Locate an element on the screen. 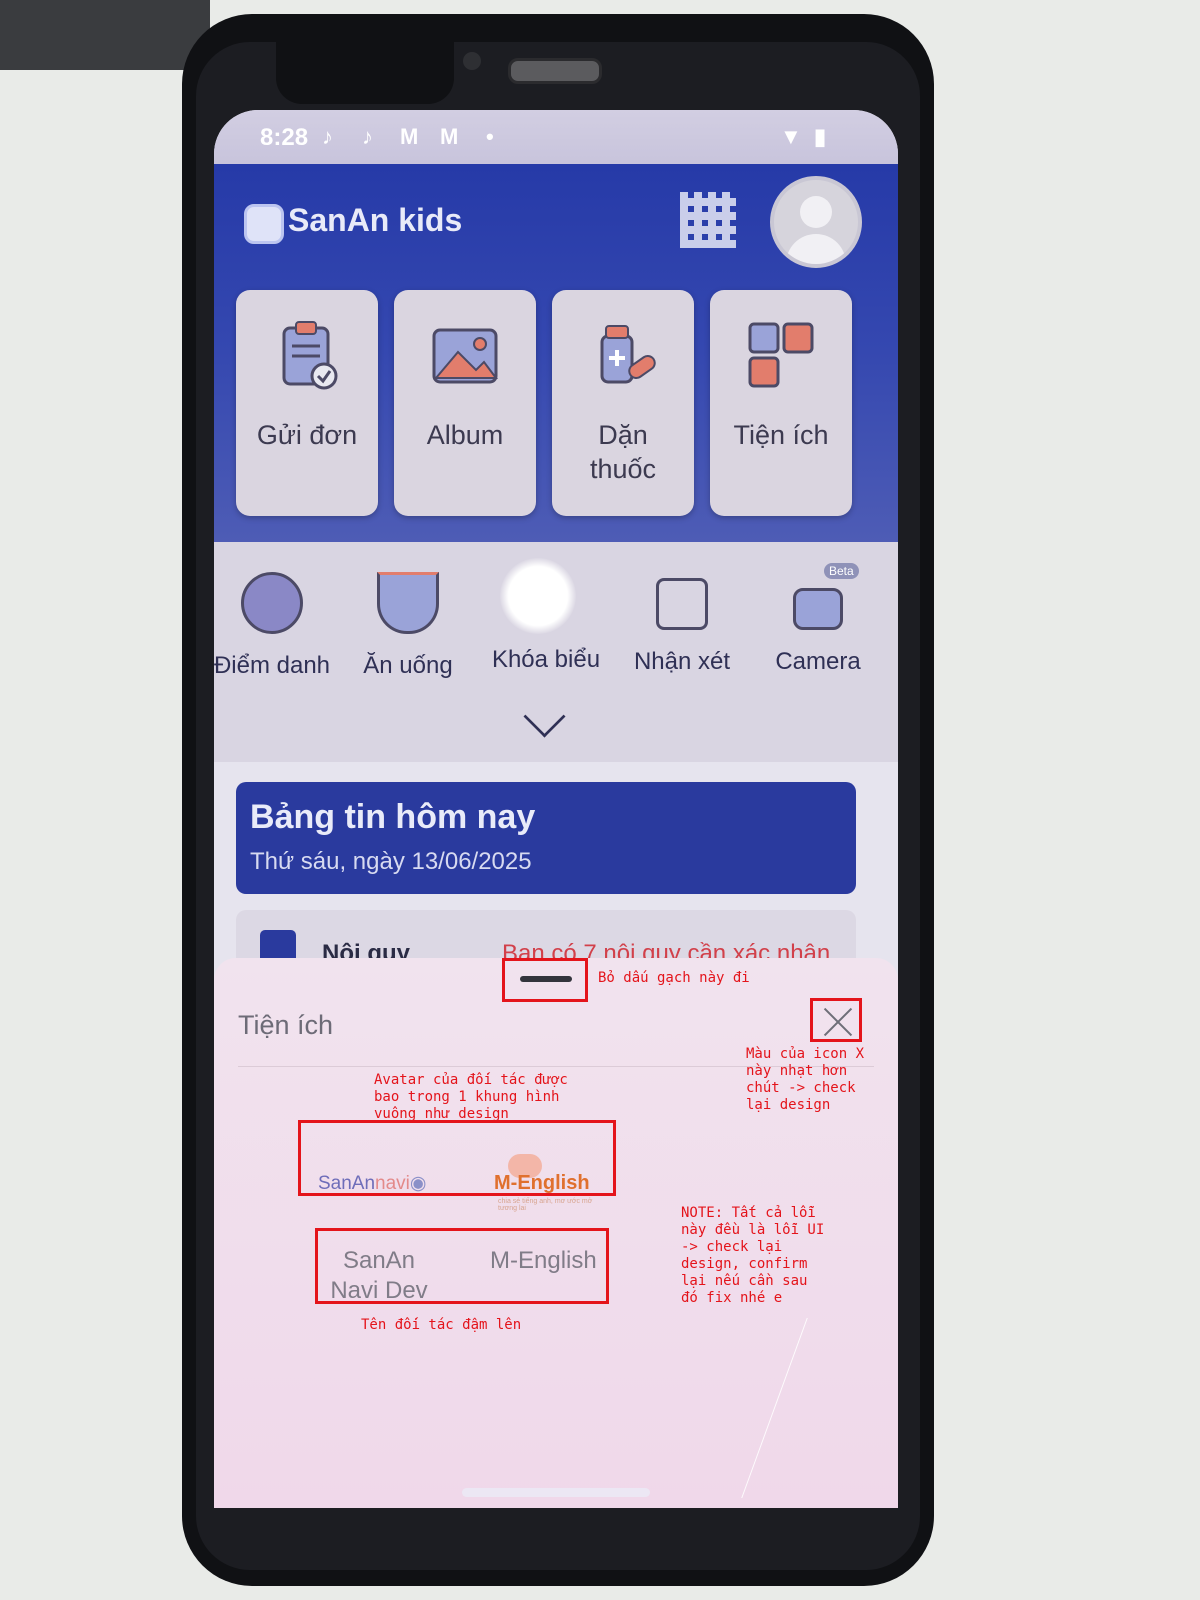 The width and height of the screenshot is (1200, 1600). menu-item-diem-danh: Điểm danh is located at coordinates (278, 626).